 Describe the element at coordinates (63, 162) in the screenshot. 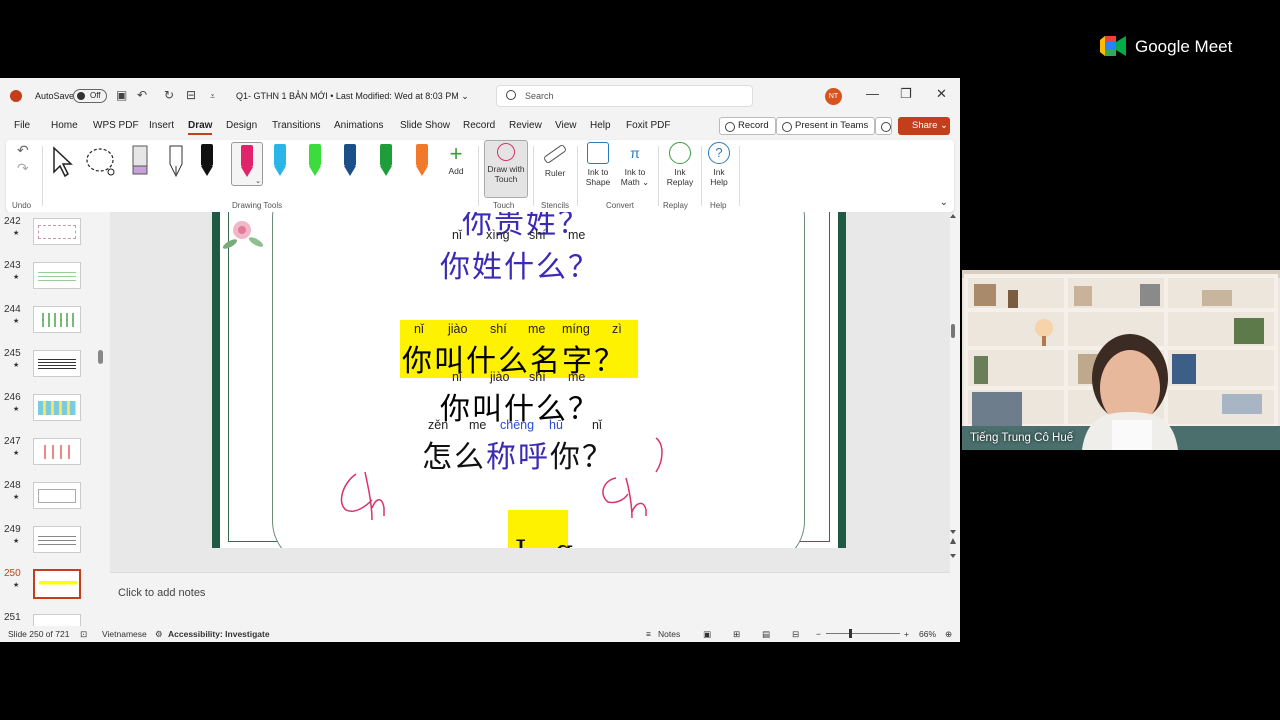

I see `select-pointer-icon` at that location.